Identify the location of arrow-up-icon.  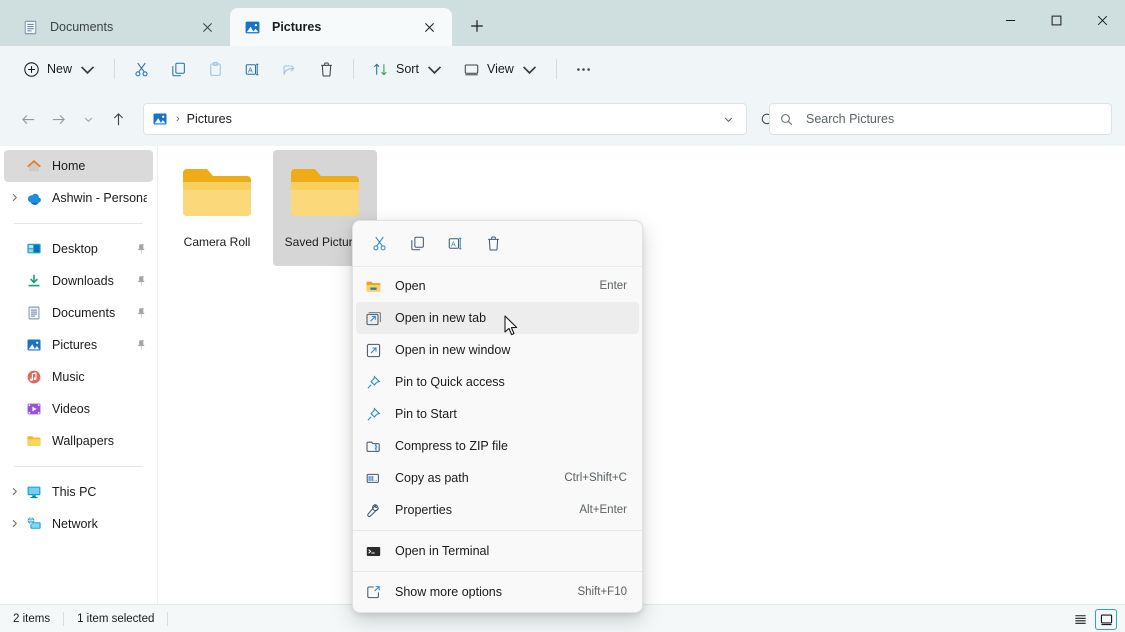
(118, 118).